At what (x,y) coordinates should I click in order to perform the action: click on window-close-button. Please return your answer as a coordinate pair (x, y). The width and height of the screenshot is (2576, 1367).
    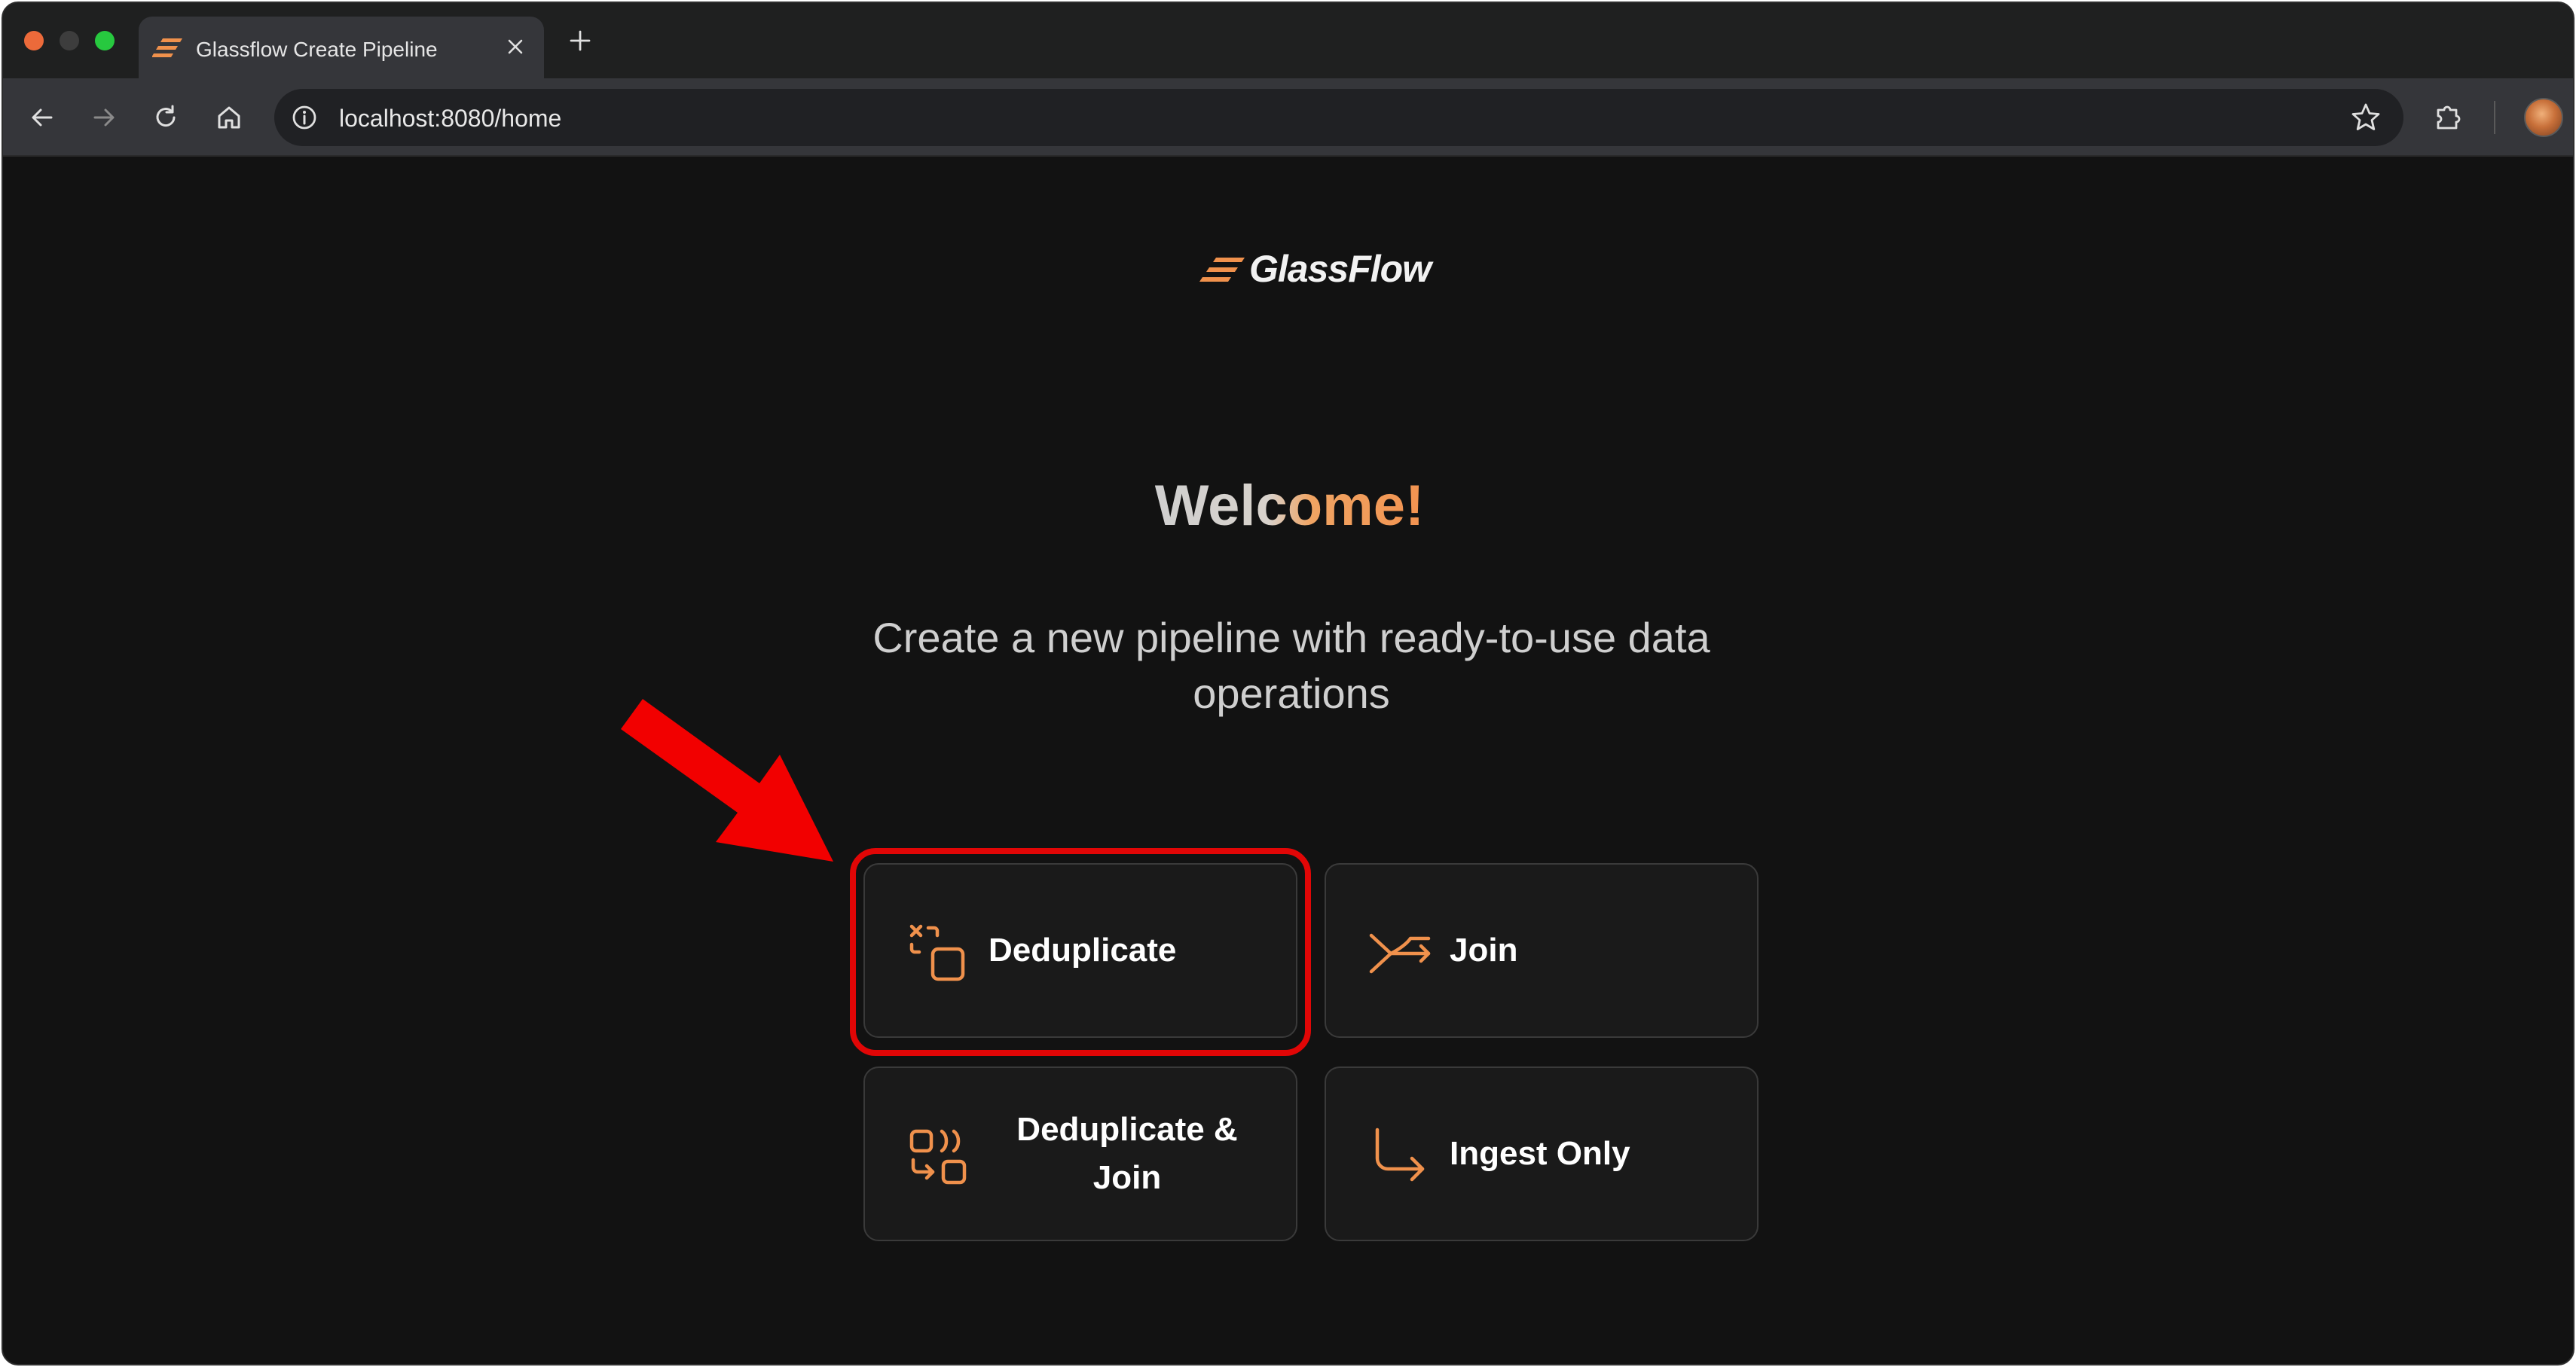
    Looking at the image, I should click on (34, 40).